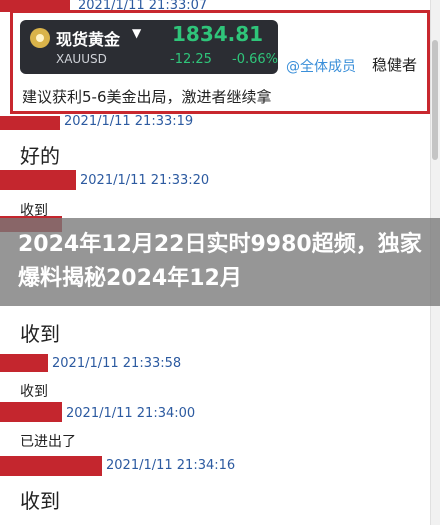 The height and width of the screenshot is (525, 440). I want to click on message-text: 已进出了, so click(48, 442).